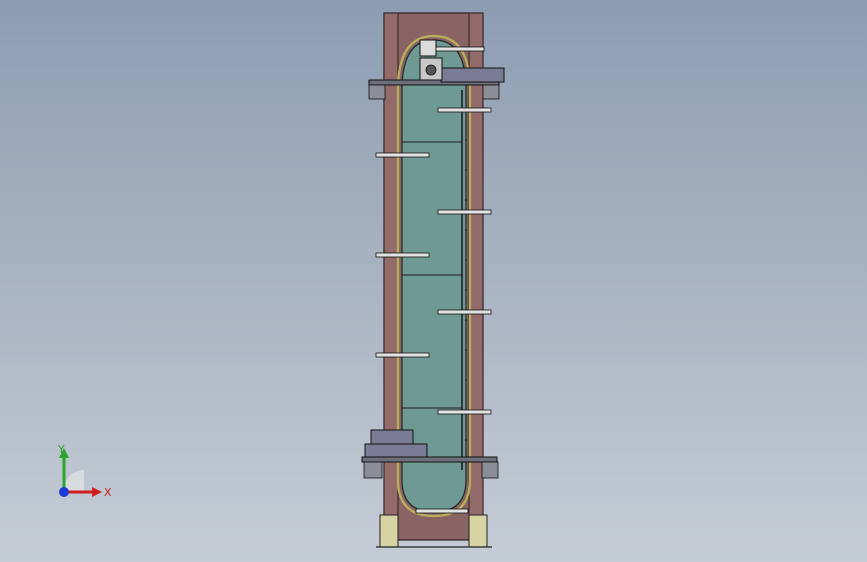 This screenshot has height=562, width=867. Describe the element at coordinates (108, 492) in the screenshot. I see `x-axis-label: X` at that location.